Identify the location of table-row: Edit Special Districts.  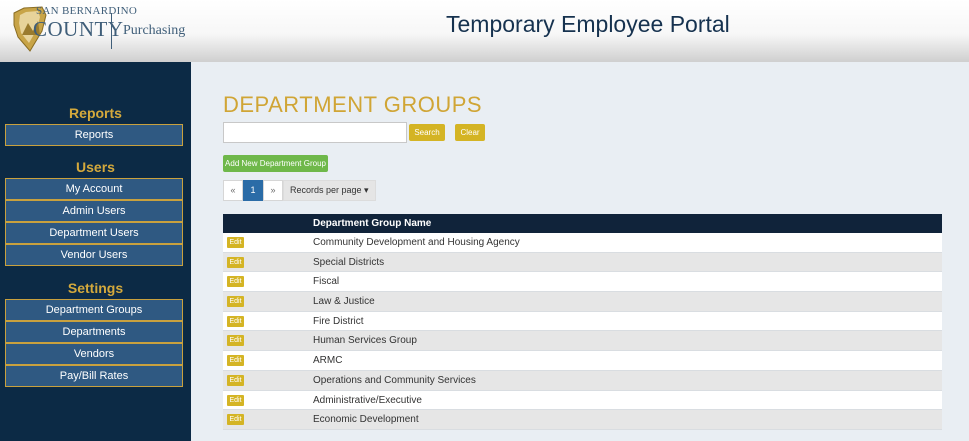
(582, 262).